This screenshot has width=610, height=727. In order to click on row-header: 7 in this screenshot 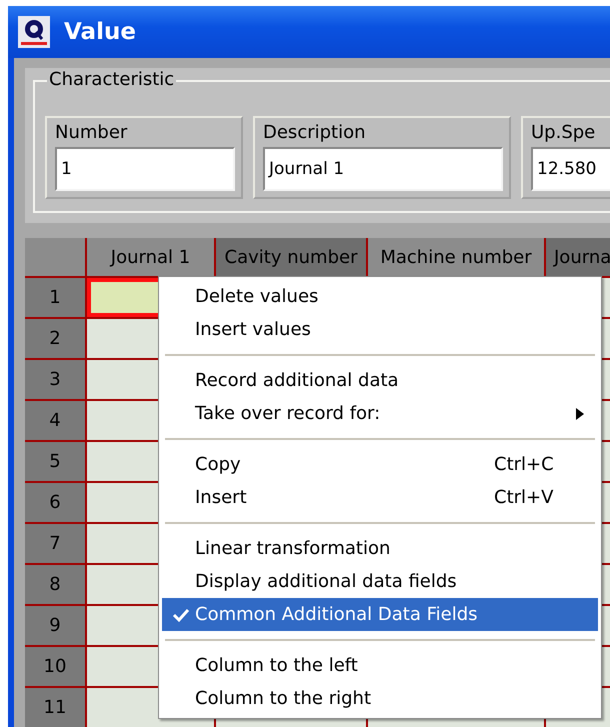, I will do `click(55, 543)`.